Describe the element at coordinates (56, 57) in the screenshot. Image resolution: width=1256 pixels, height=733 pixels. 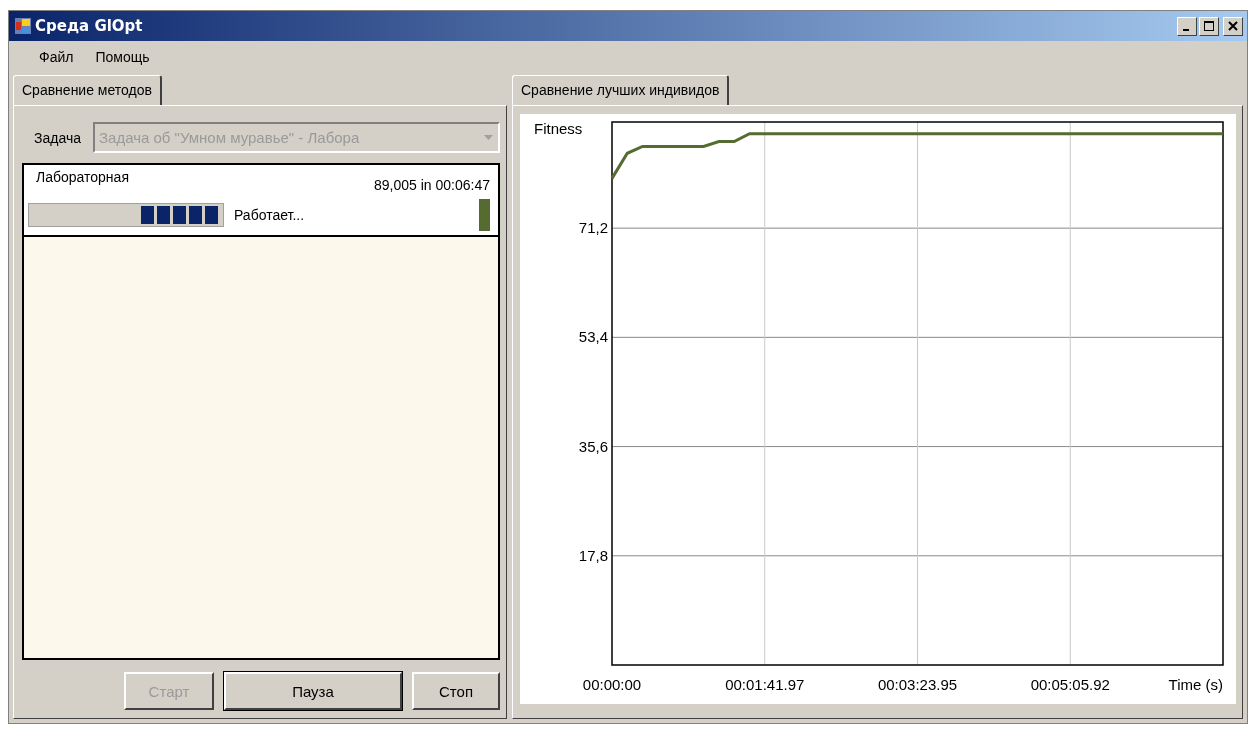
I see `menu-item: Файл` at that location.